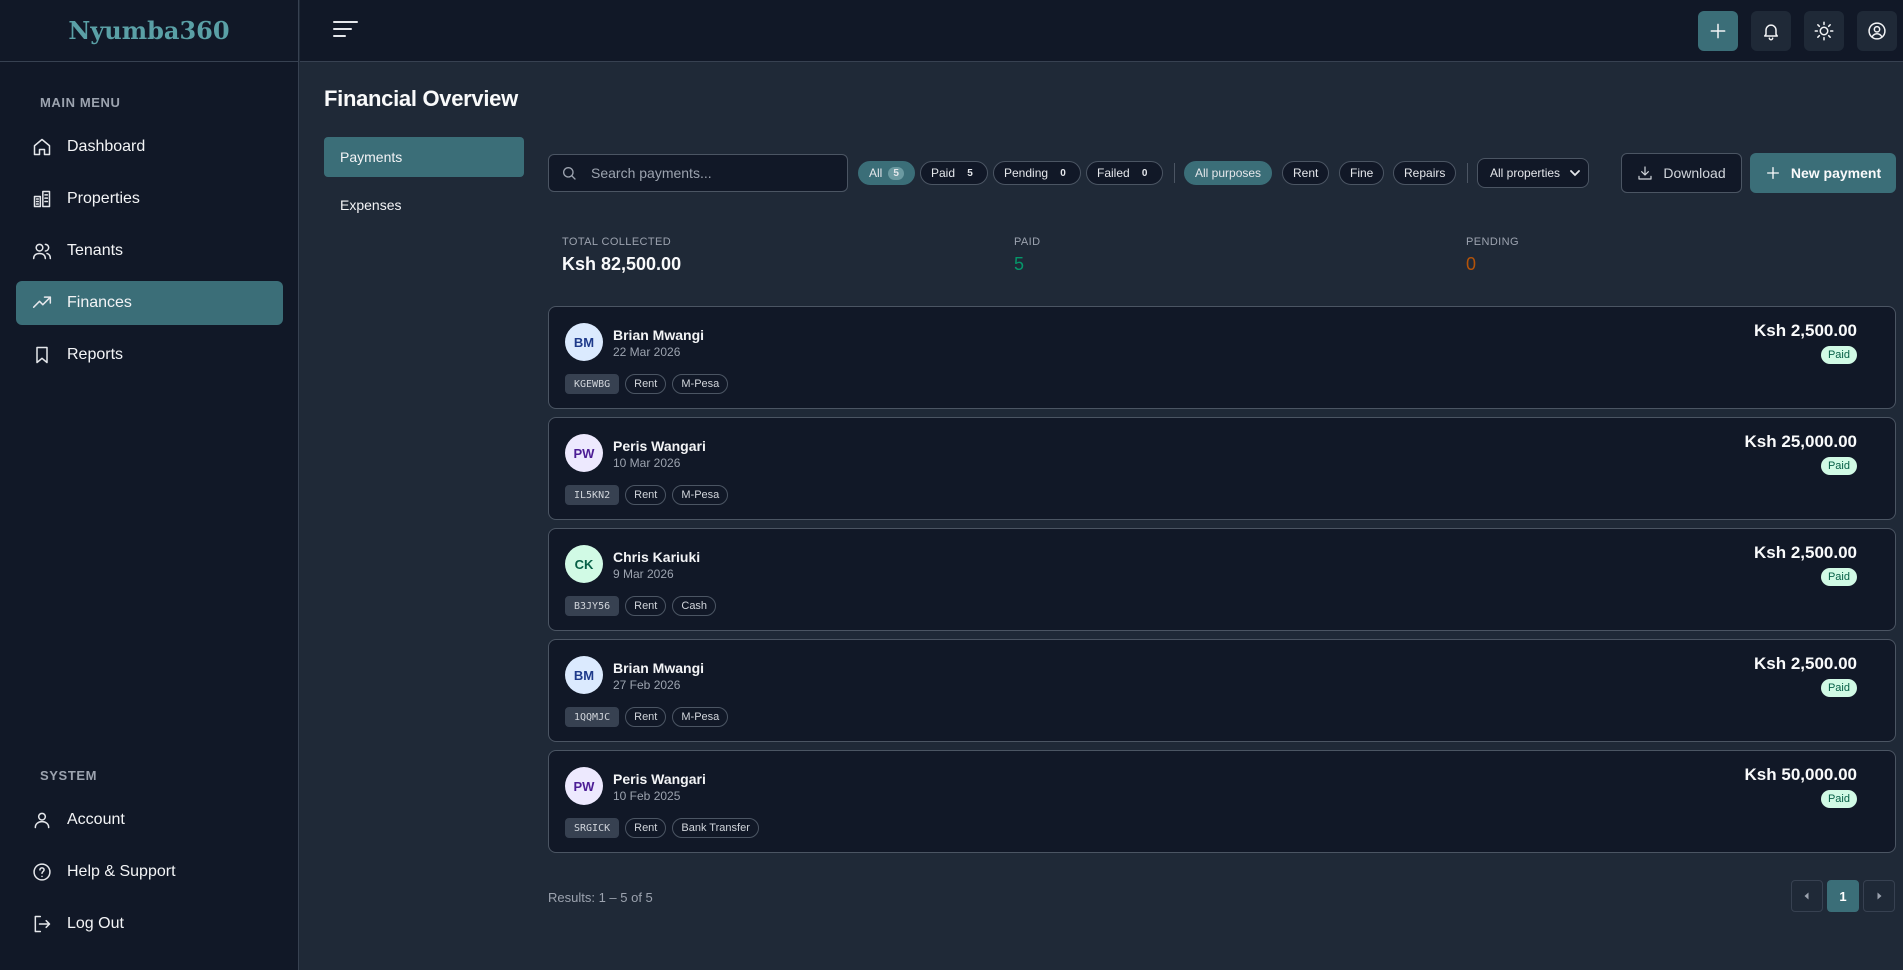  I want to click on reference-code: 1QQMJC, so click(592, 717).